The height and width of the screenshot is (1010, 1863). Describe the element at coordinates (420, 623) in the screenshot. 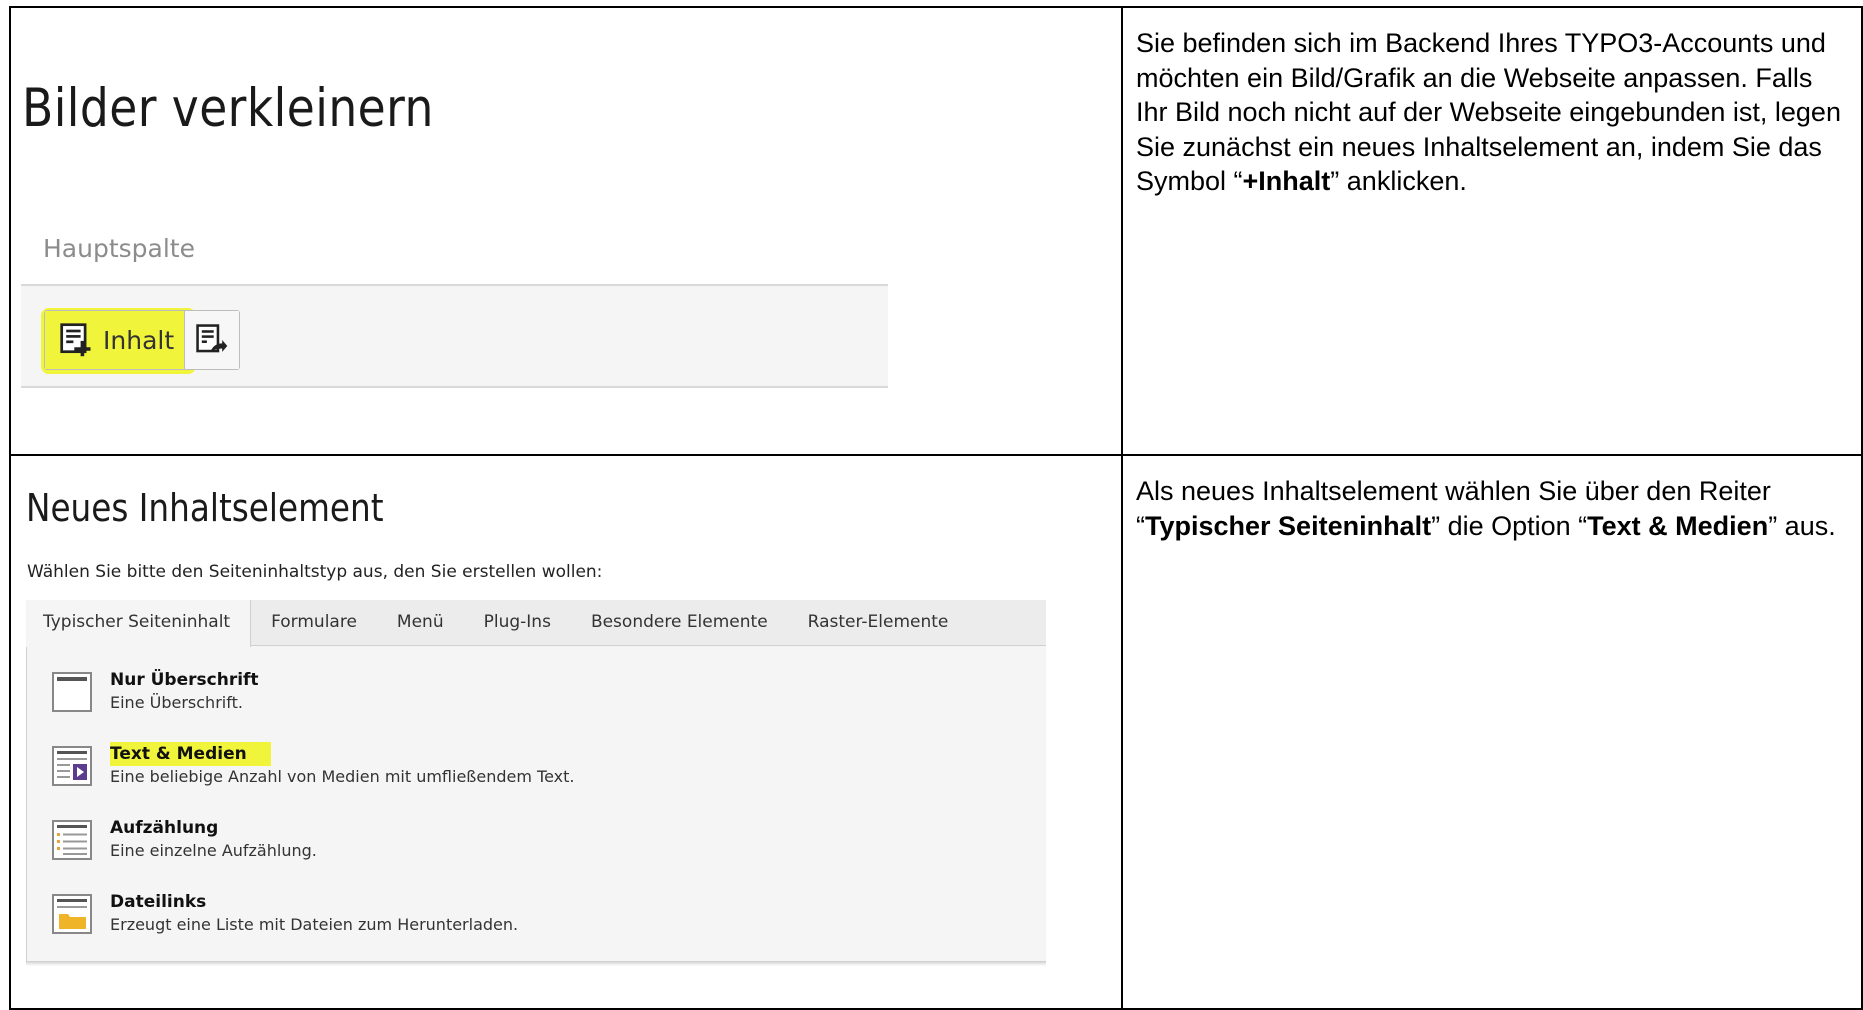

I see `tab-menue: Menü` at that location.